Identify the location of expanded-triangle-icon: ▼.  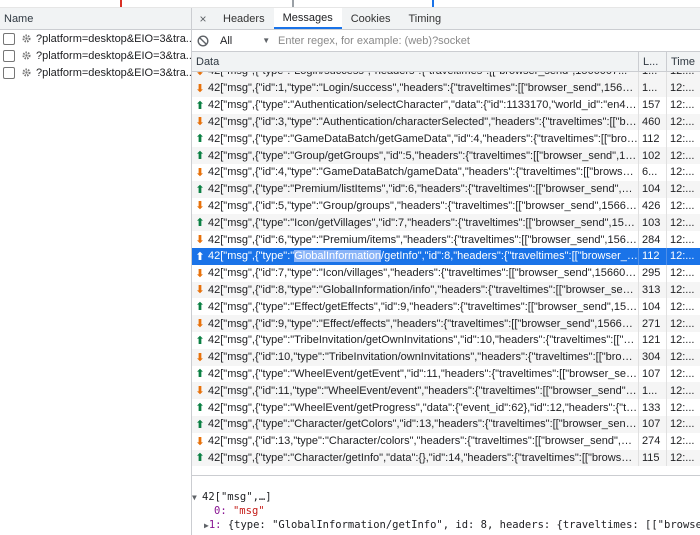
(197, 497).